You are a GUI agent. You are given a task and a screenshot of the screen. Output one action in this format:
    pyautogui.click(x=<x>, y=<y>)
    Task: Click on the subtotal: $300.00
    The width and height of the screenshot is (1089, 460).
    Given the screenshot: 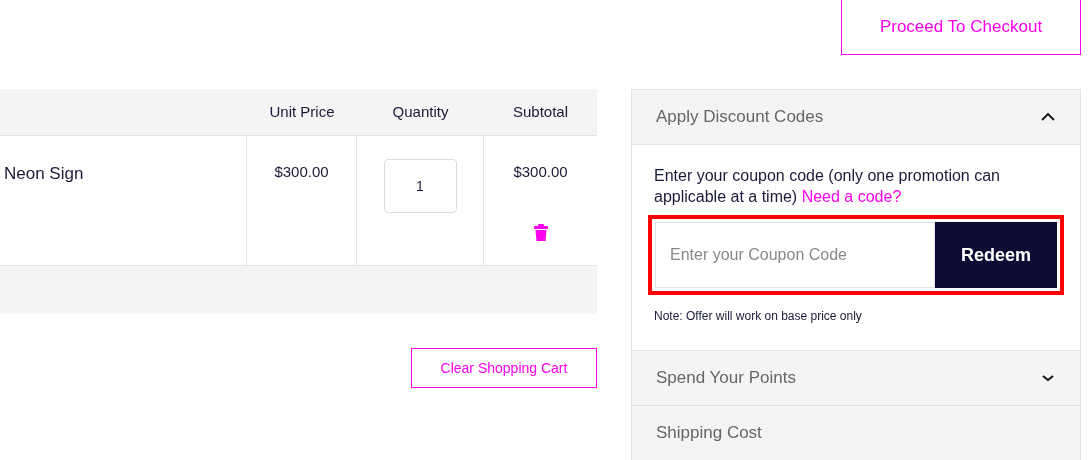 What is the action you would take?
    pyautogui.click(x=540, y=172)
    